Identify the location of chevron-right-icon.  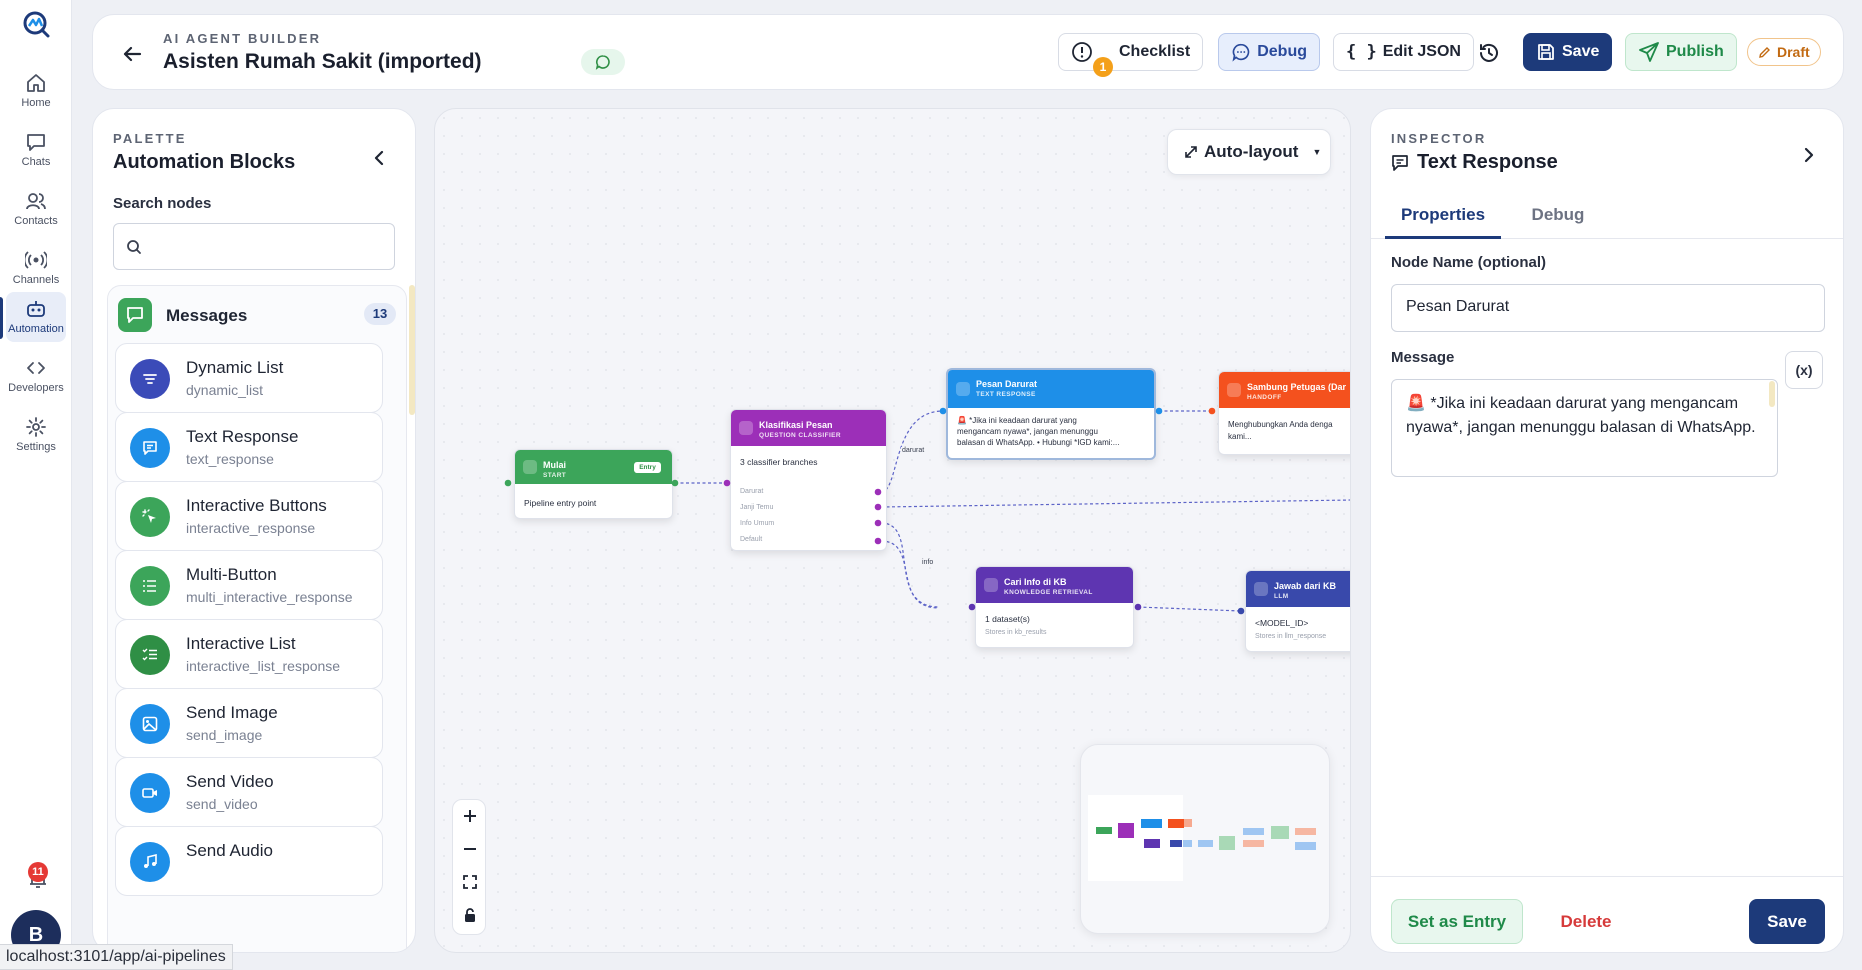
(1809, 155).